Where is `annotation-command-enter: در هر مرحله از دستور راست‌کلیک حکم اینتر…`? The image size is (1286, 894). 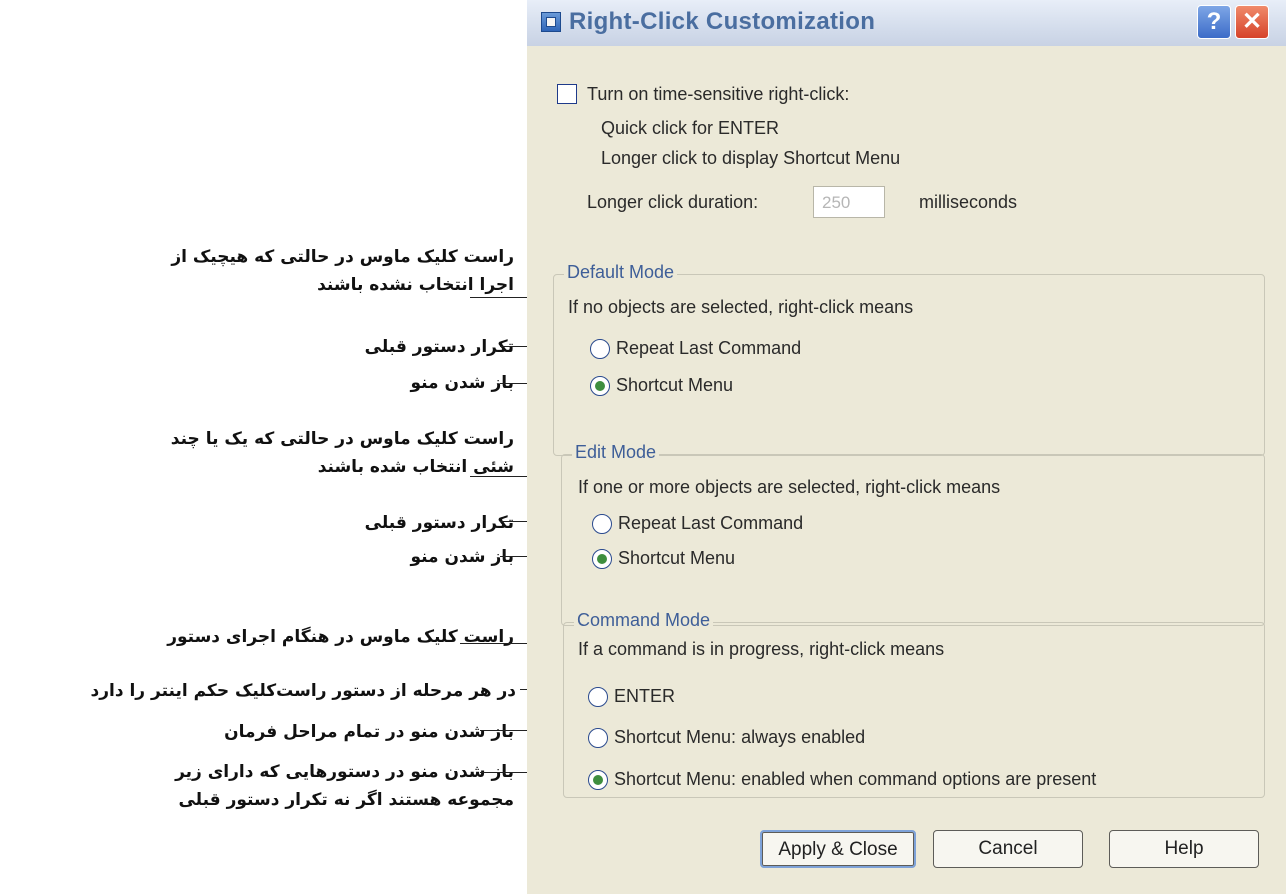 annotation-command-enter: در هر مرحله از دستور راست‌کلیک حکم اینتر… is located at coordinates (303, 691).